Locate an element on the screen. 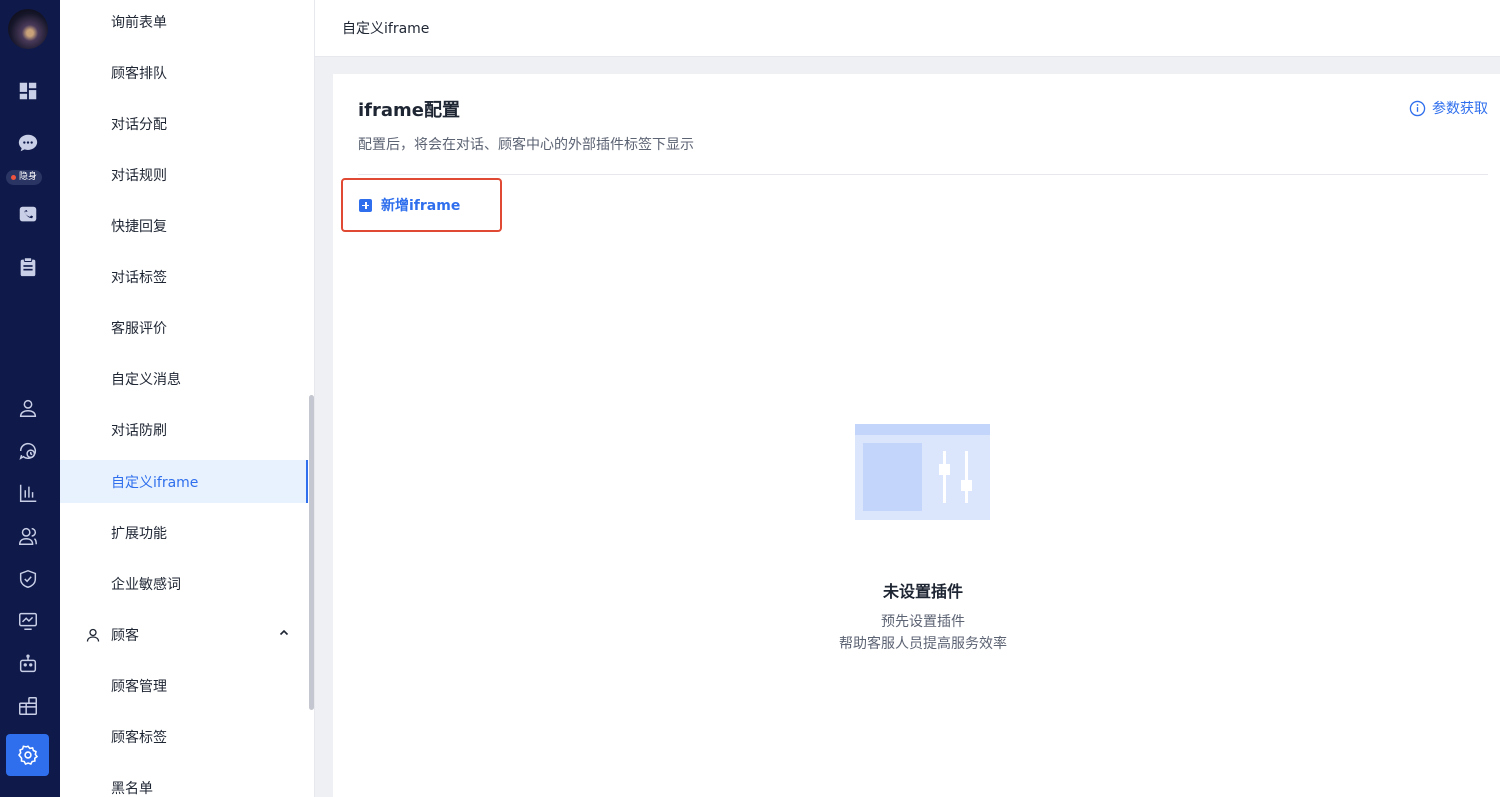 This screenshot has height=797, width=1500. chevron-up-icon is located at coordinates (284, 633).